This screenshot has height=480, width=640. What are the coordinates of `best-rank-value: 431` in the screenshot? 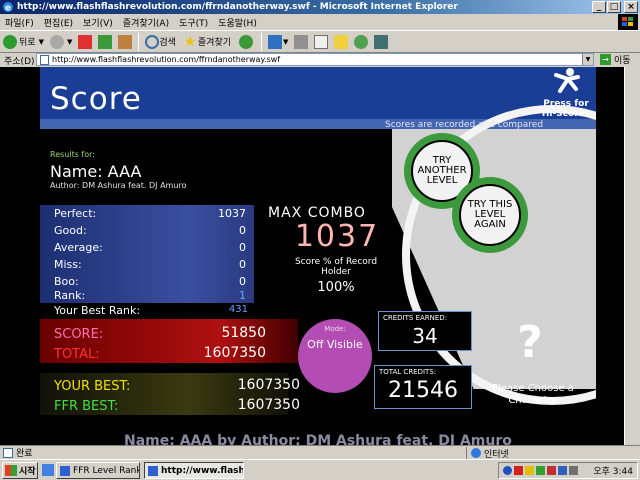 It's located at (238, 309).